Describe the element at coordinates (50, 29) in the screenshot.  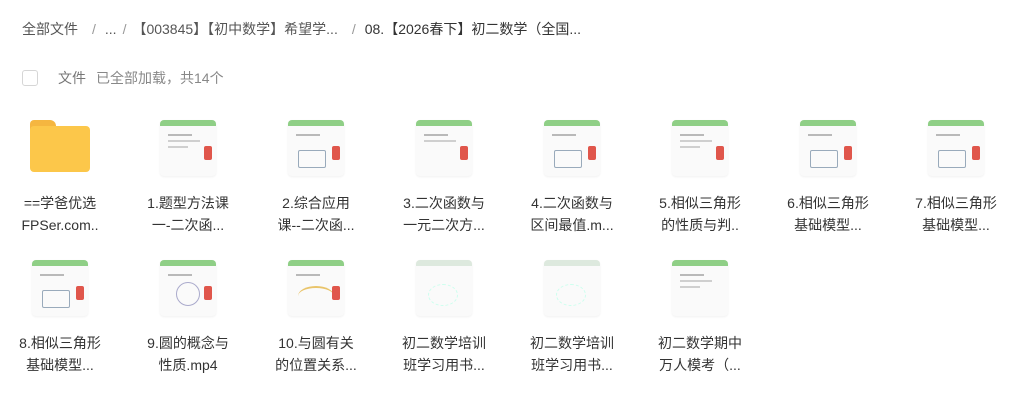
I see `breadcrumb-root: 全部文件` at that location.